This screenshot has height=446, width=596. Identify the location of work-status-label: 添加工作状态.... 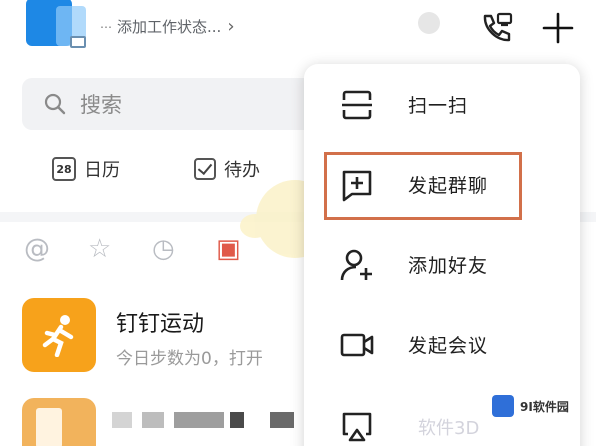
(169, 27).